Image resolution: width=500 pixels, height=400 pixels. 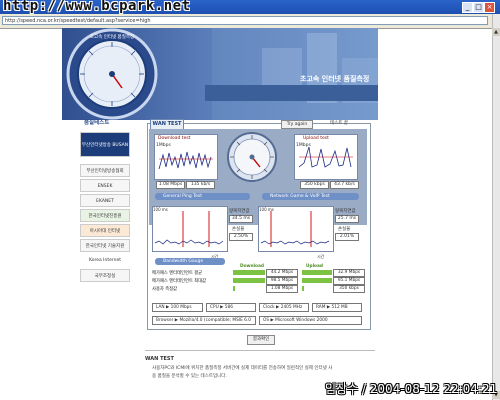 I want to click on gauge-bar-dl-avg, so click(x=249, y=272).